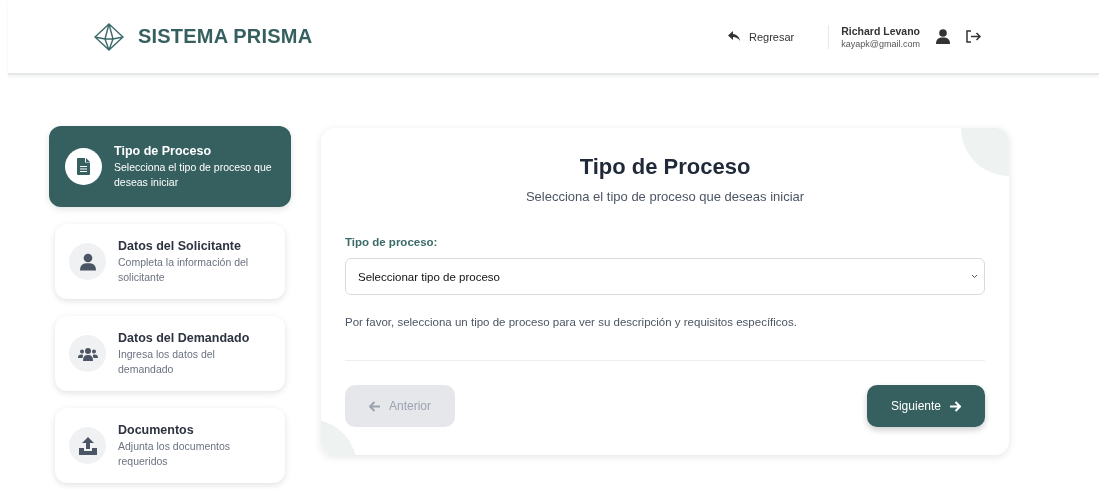 The image size is (1099, 489). Describe the element at coordinates (184, 337) in the screenshot. I see `step-title: Datos del Demandado` at that location.